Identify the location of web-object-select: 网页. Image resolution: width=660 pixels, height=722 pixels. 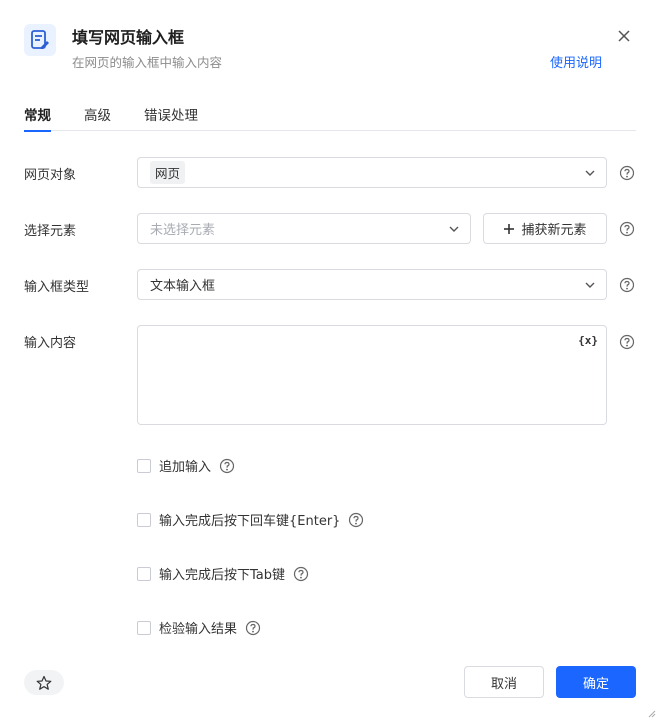
(372, 172).